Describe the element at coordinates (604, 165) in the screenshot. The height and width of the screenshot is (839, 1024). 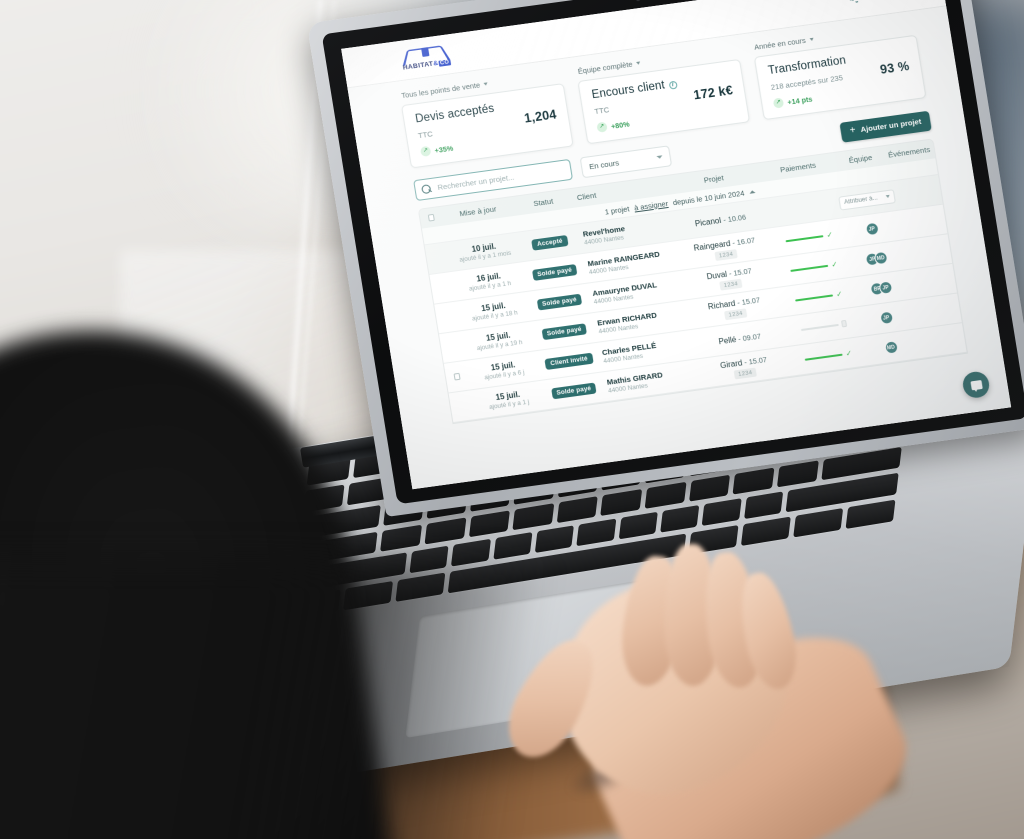
I see `status-filter-value: En cours` at that location.